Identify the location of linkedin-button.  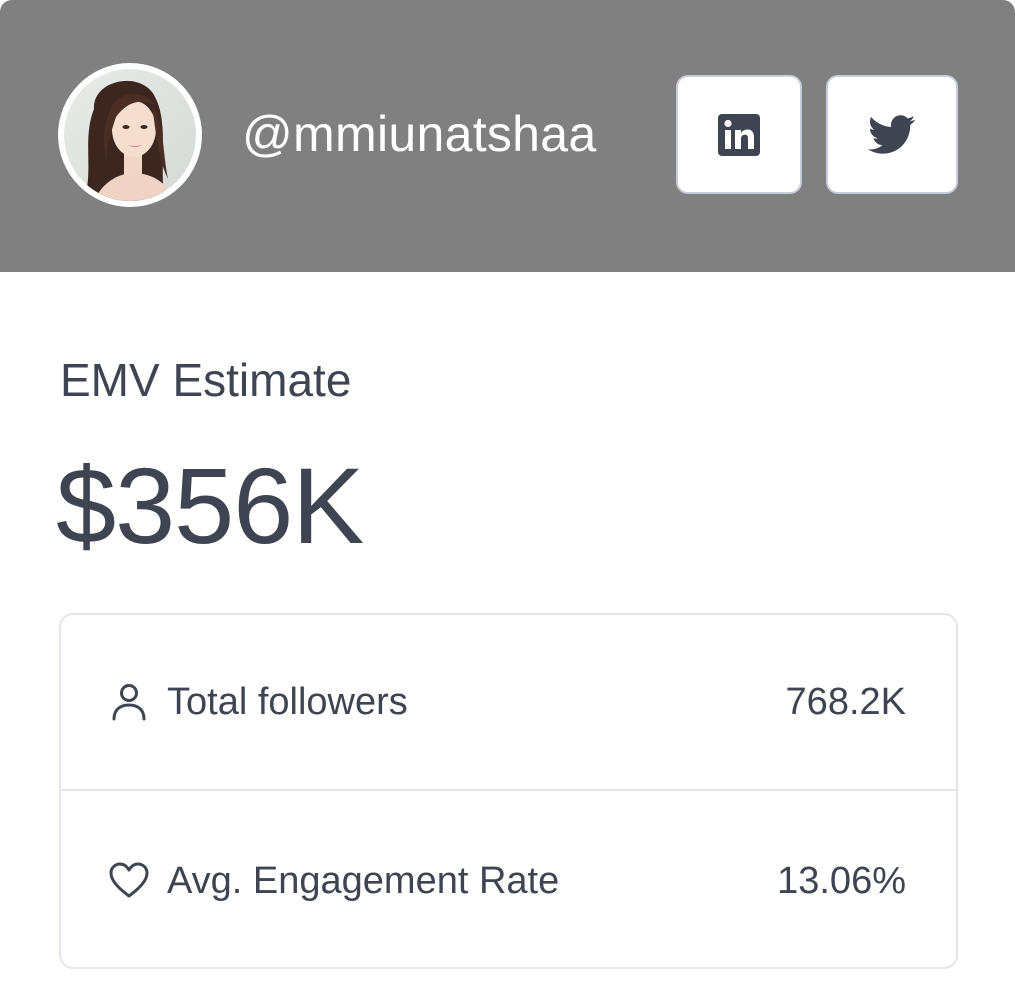
(739, 134).